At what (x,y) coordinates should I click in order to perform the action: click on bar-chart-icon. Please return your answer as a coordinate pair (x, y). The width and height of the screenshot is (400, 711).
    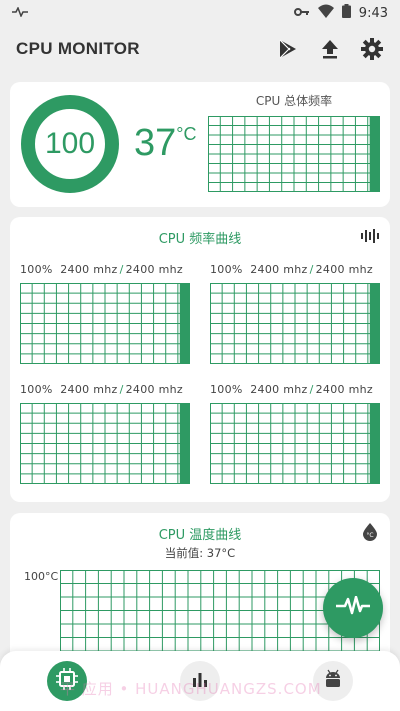
    Looking at the image, I should click on (200, 681).